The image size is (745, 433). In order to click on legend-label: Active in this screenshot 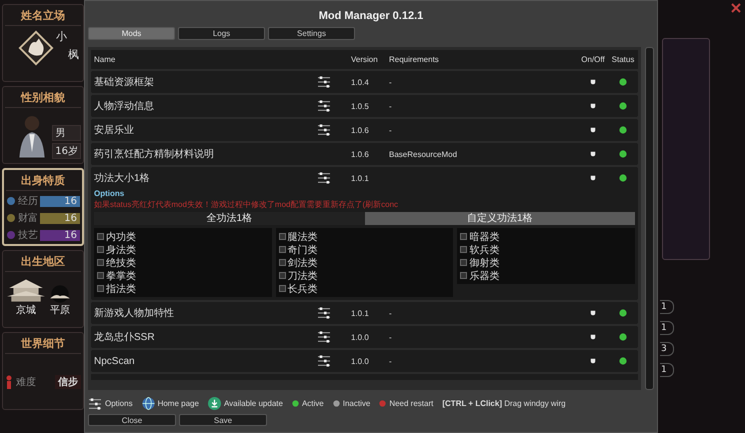, I will do `click(313, 403)`.